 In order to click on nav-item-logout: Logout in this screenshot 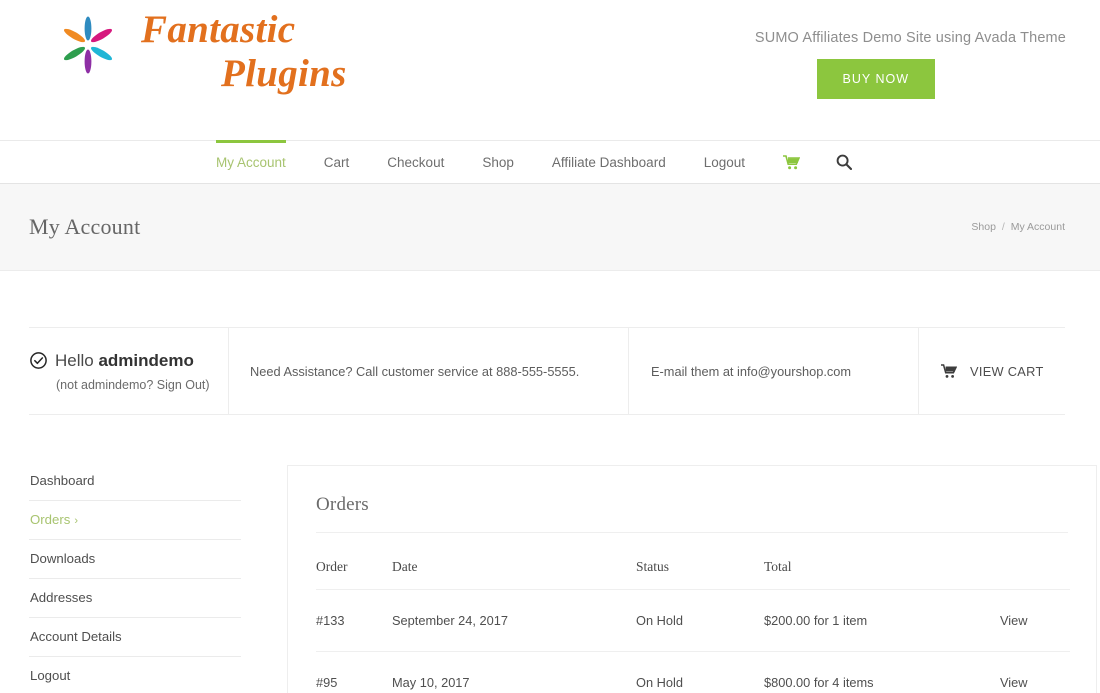, I will do `click(724, 162)`.